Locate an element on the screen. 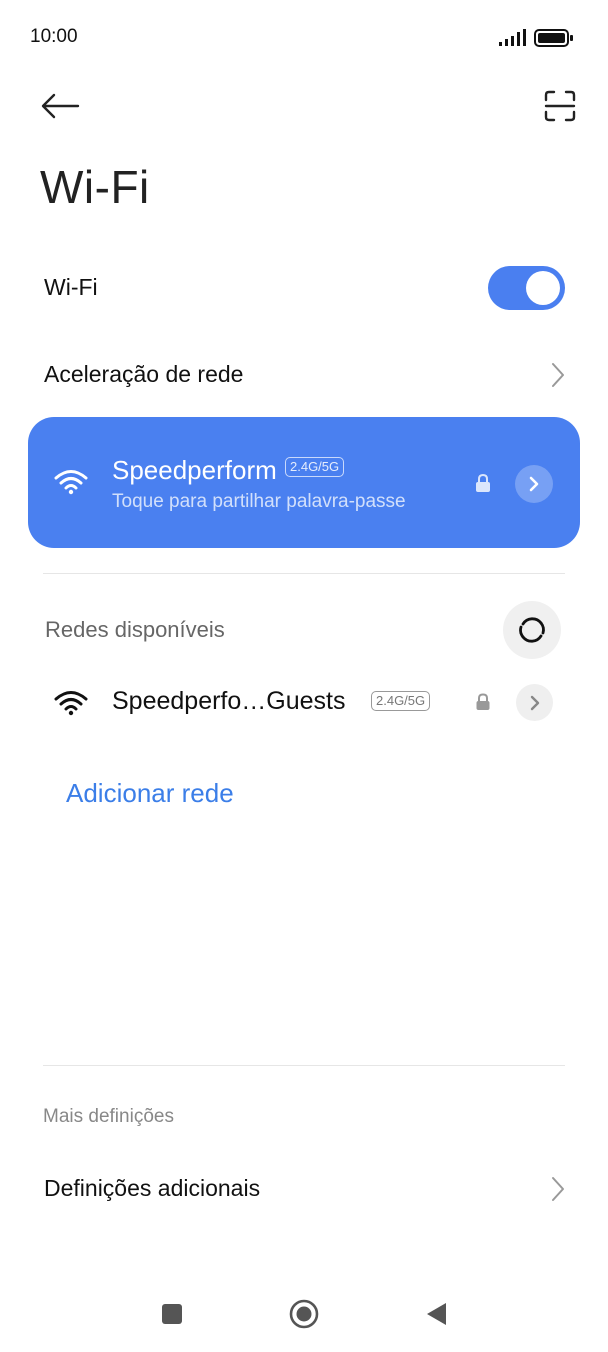  home-button is located at coordinates (304, 1314).